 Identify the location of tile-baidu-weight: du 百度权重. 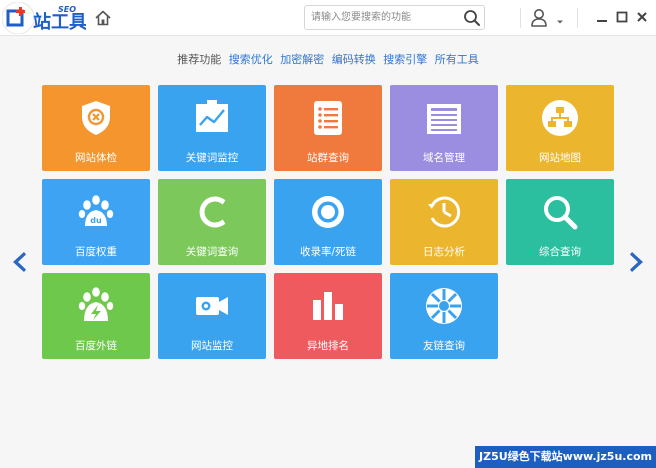
(96, 222).